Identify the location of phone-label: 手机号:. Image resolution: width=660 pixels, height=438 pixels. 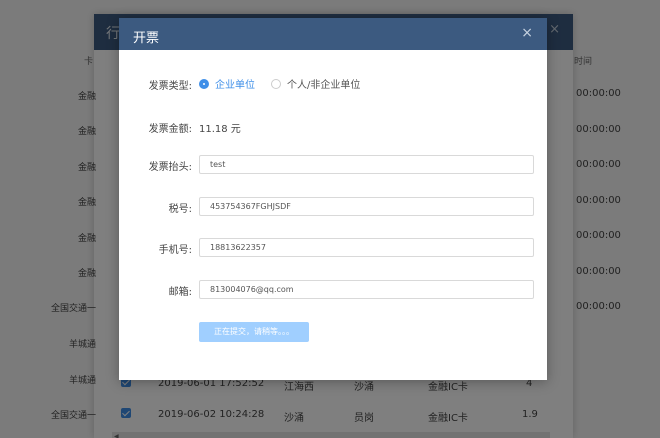
(175, 250).